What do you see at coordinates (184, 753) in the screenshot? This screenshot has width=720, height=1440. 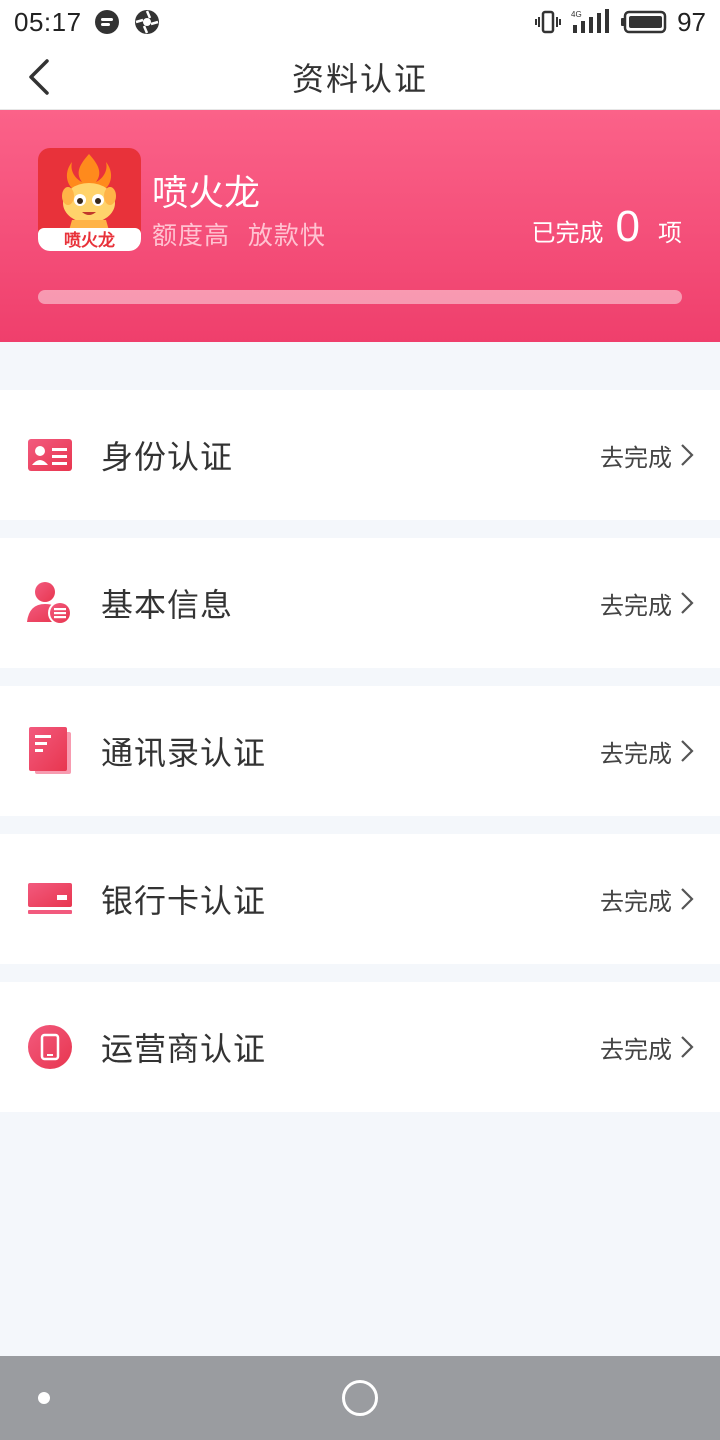 I see `list-item-label: 通讯录认证` at bounding box center [184, 753].